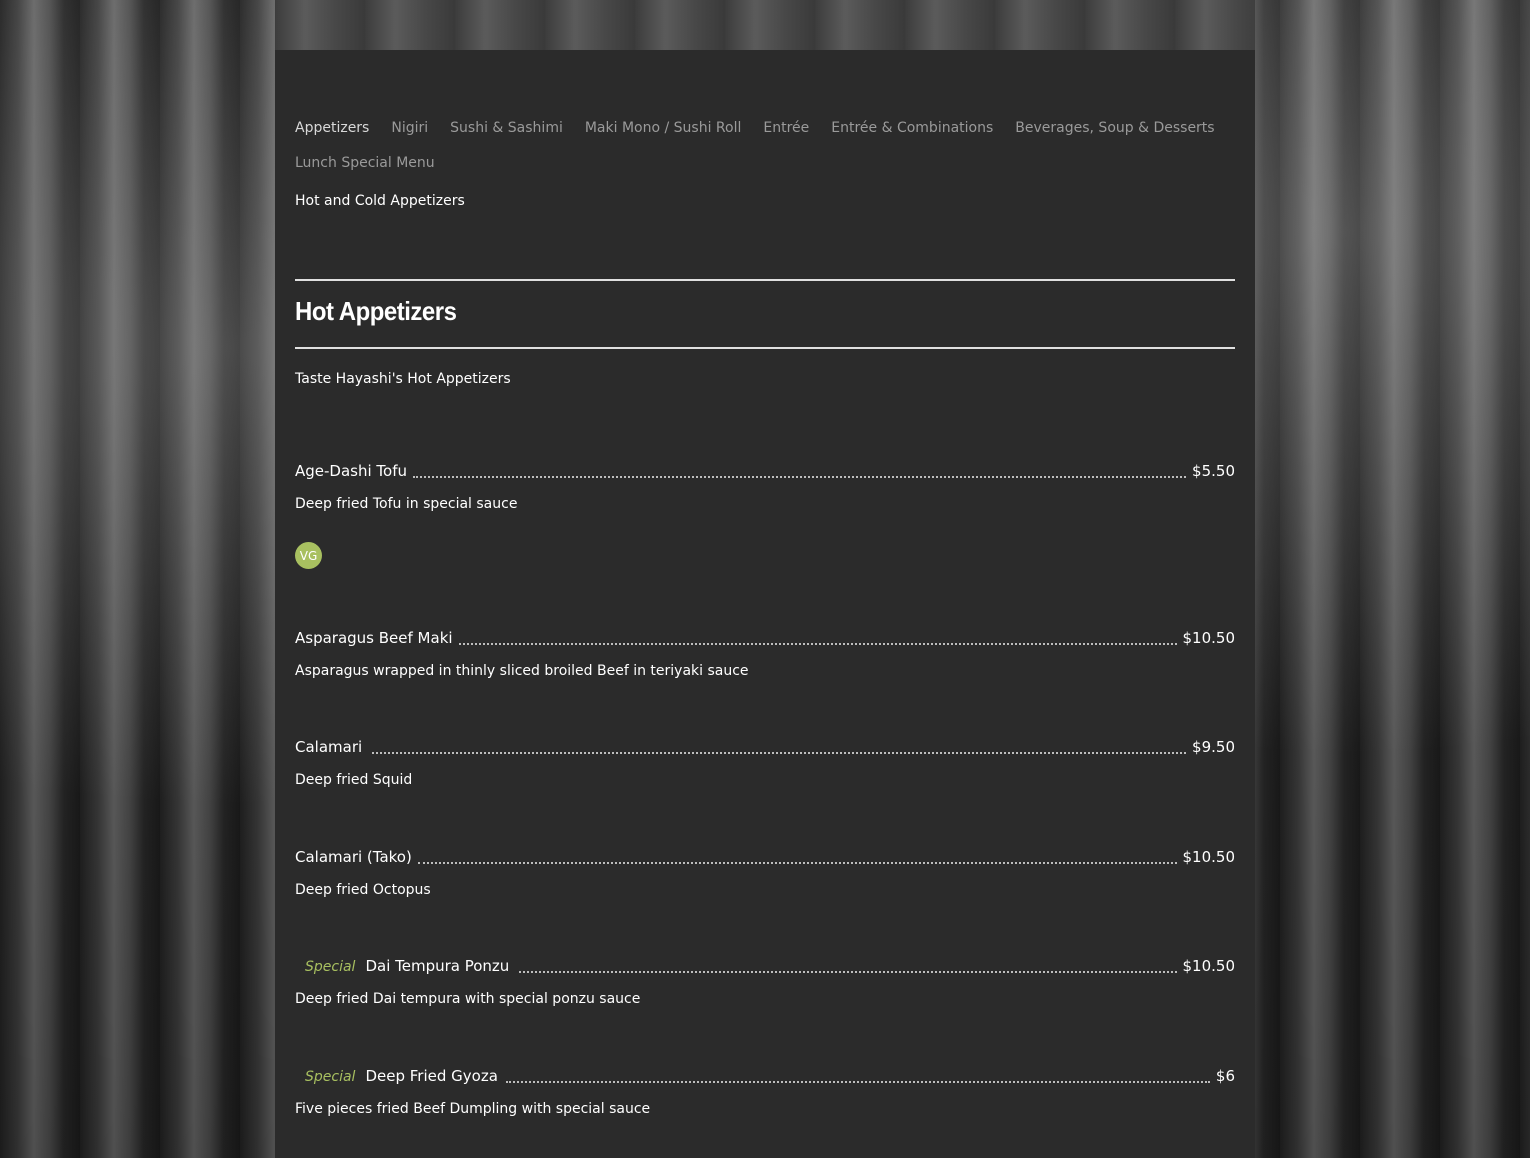 The image size is (1530, 1158). What do you see at coordinates (786, 128) in the screenshot?
I see `tab-entree: Entrée` at bounding box center [786, 128].